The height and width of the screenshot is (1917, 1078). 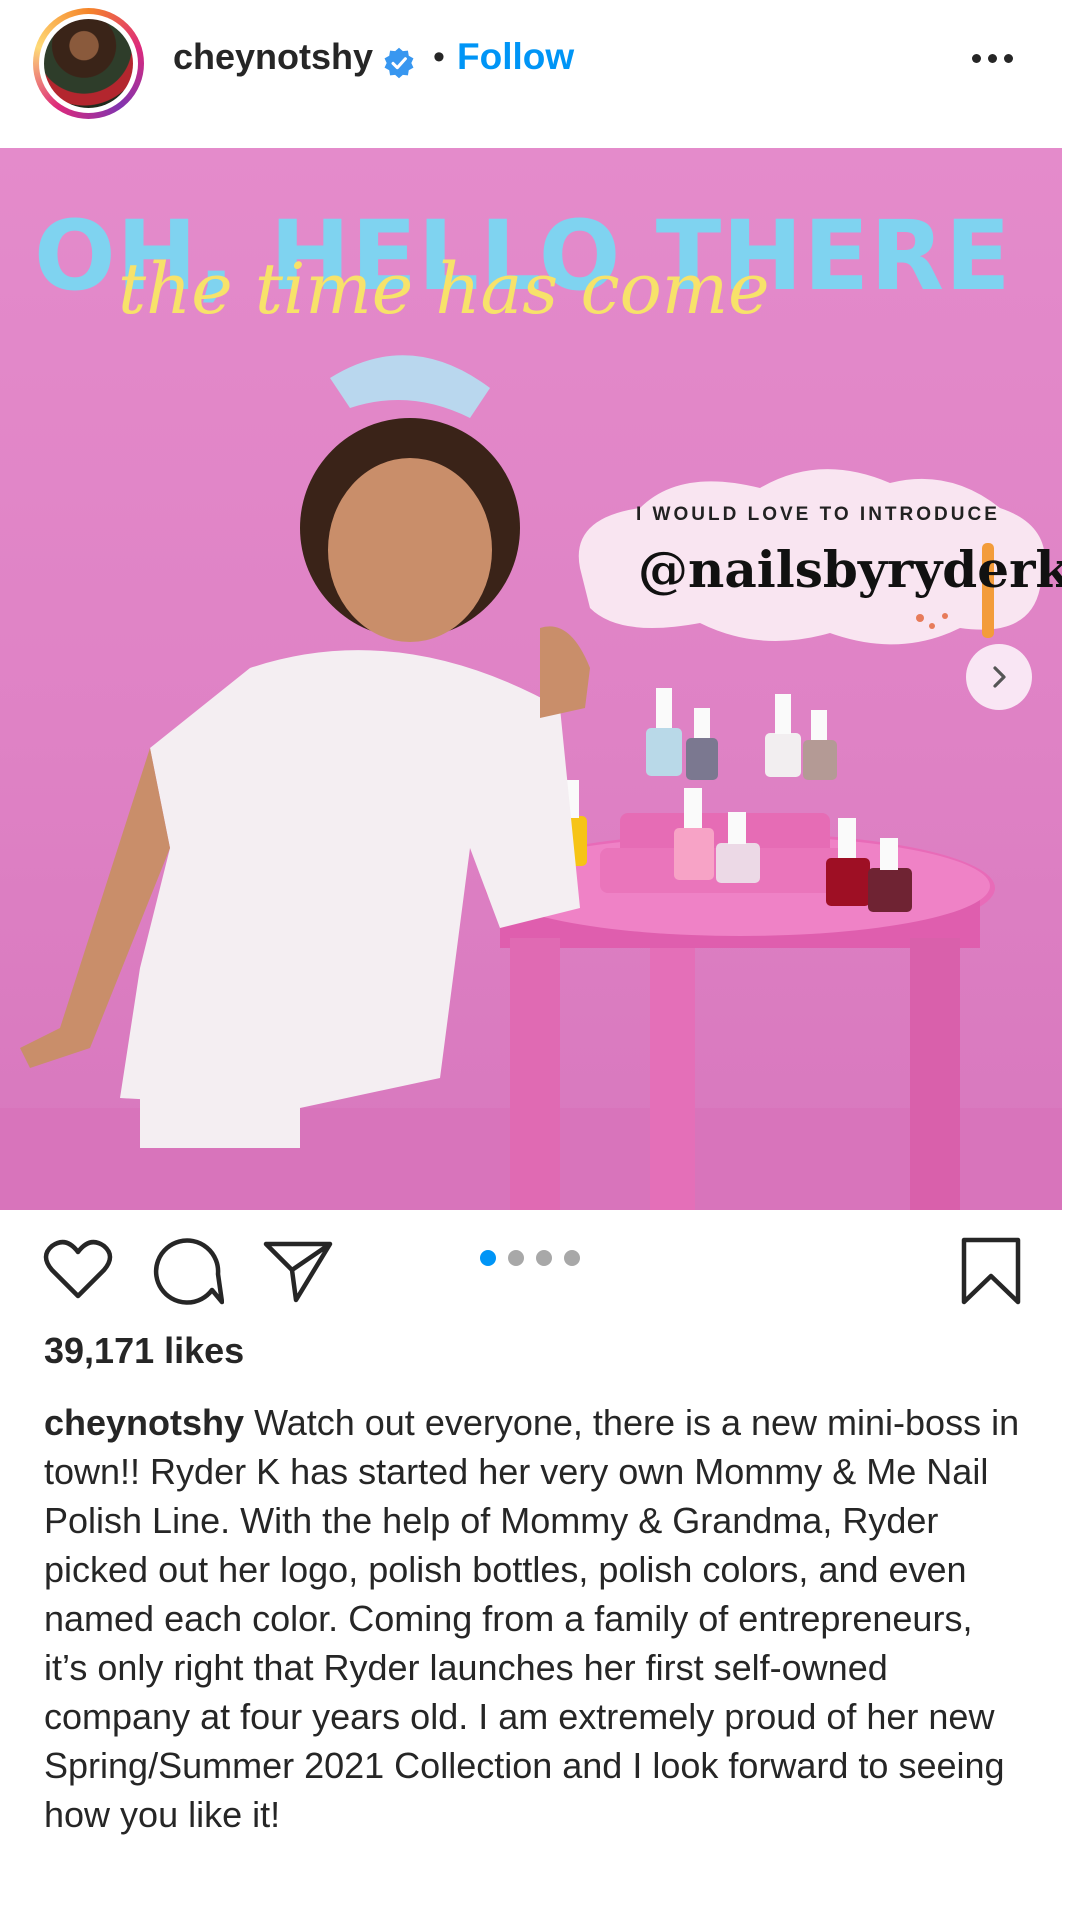 What do you see at coordinates (991, 1271) in the screenshot?
I see `bookmark-icon` at bounding box center [991, 1271].